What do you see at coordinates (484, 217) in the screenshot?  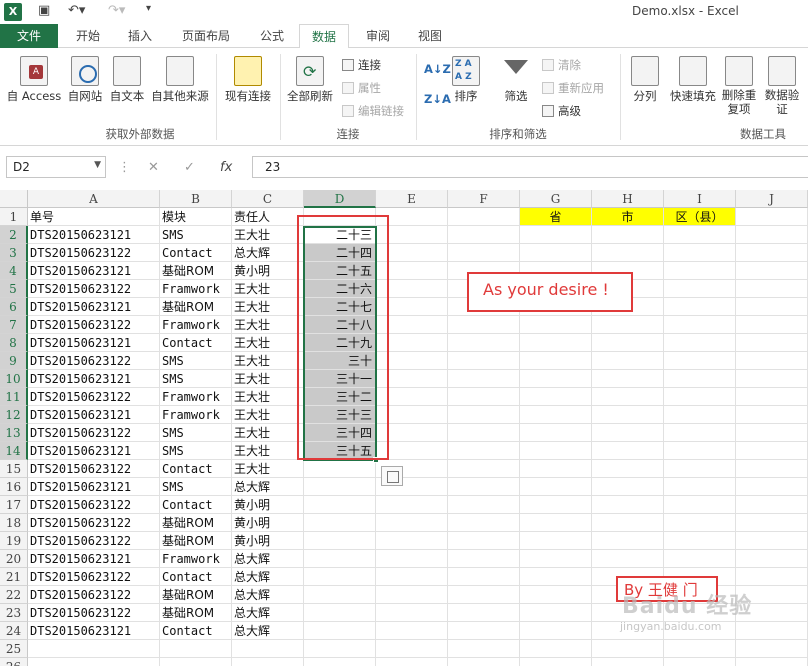 I see `cell-f1` at bounding box center [484, 217].